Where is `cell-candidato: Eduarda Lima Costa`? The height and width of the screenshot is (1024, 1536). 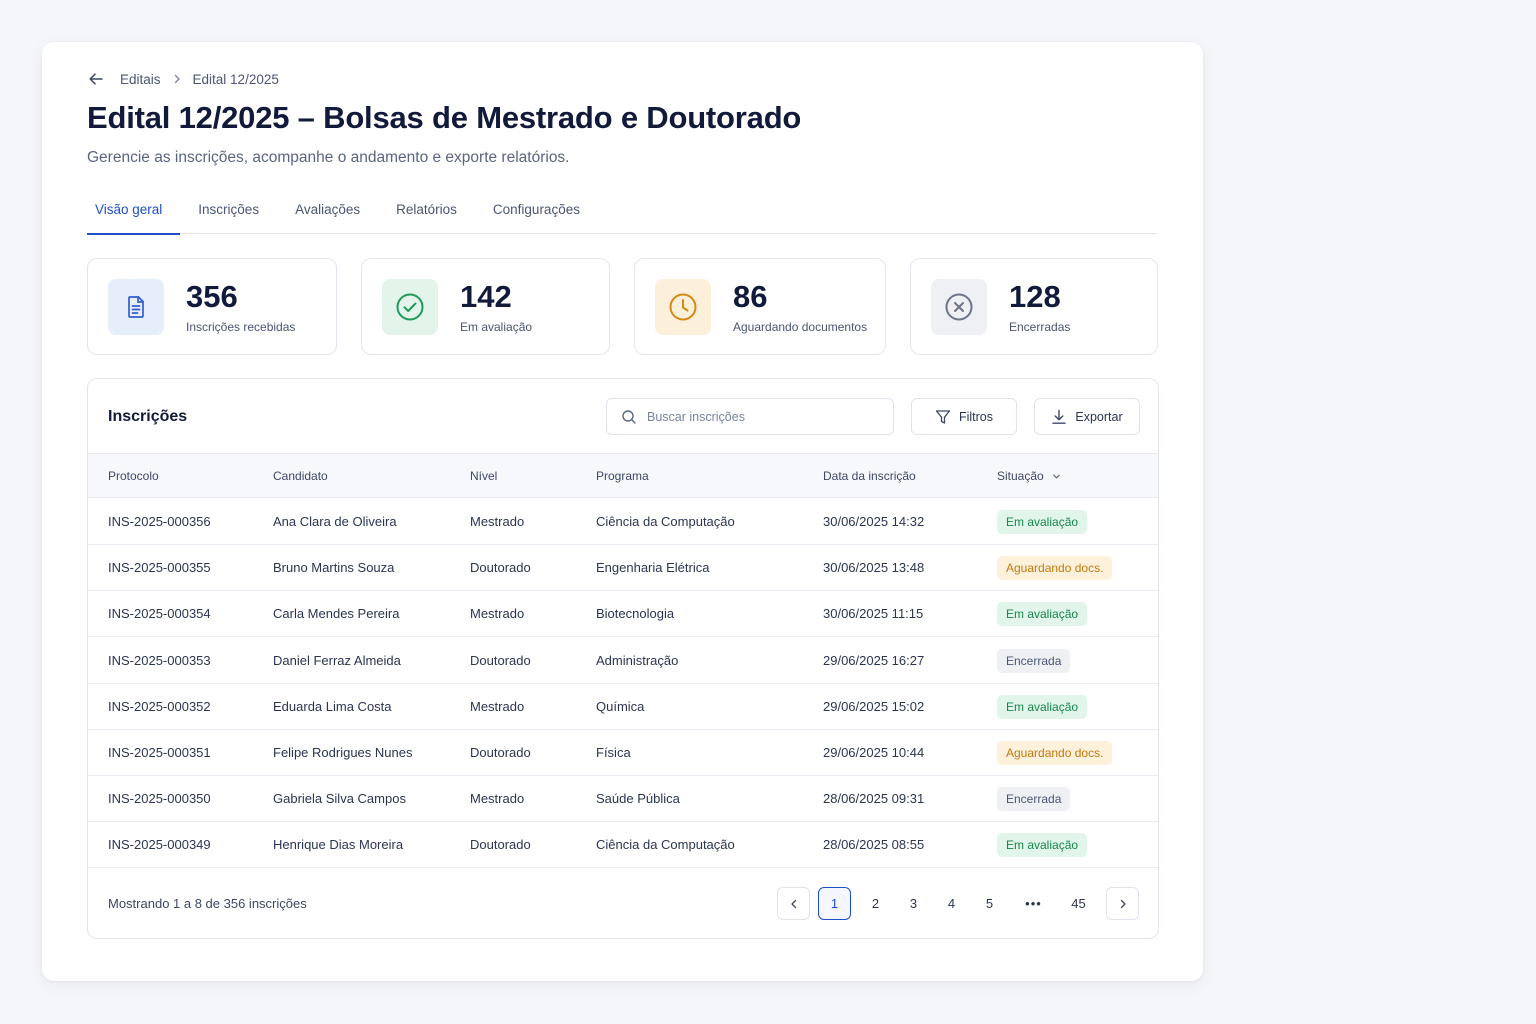
cell-candidato: Eduarda Lima Costa is located at coordinates (332, 706).